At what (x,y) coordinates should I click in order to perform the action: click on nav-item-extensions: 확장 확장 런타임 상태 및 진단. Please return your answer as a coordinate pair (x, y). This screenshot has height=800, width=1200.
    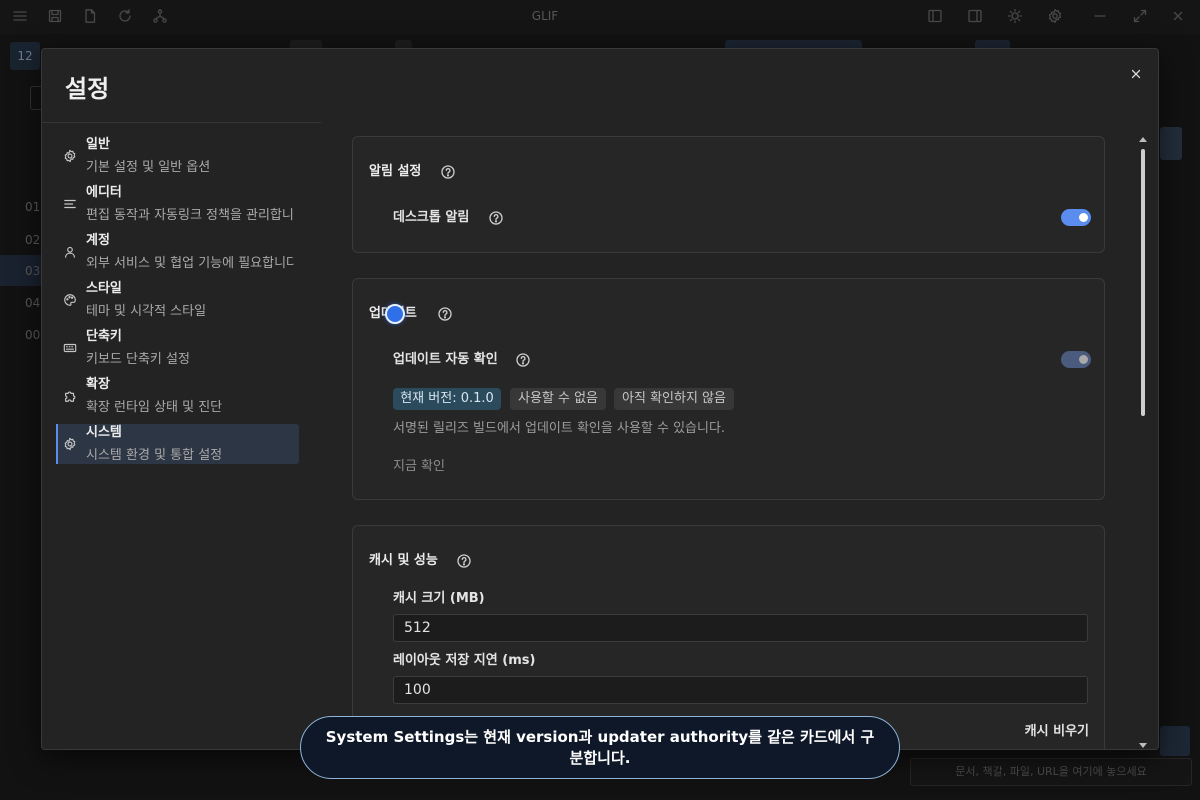
    Looking at the image, I should click on (177, 396).